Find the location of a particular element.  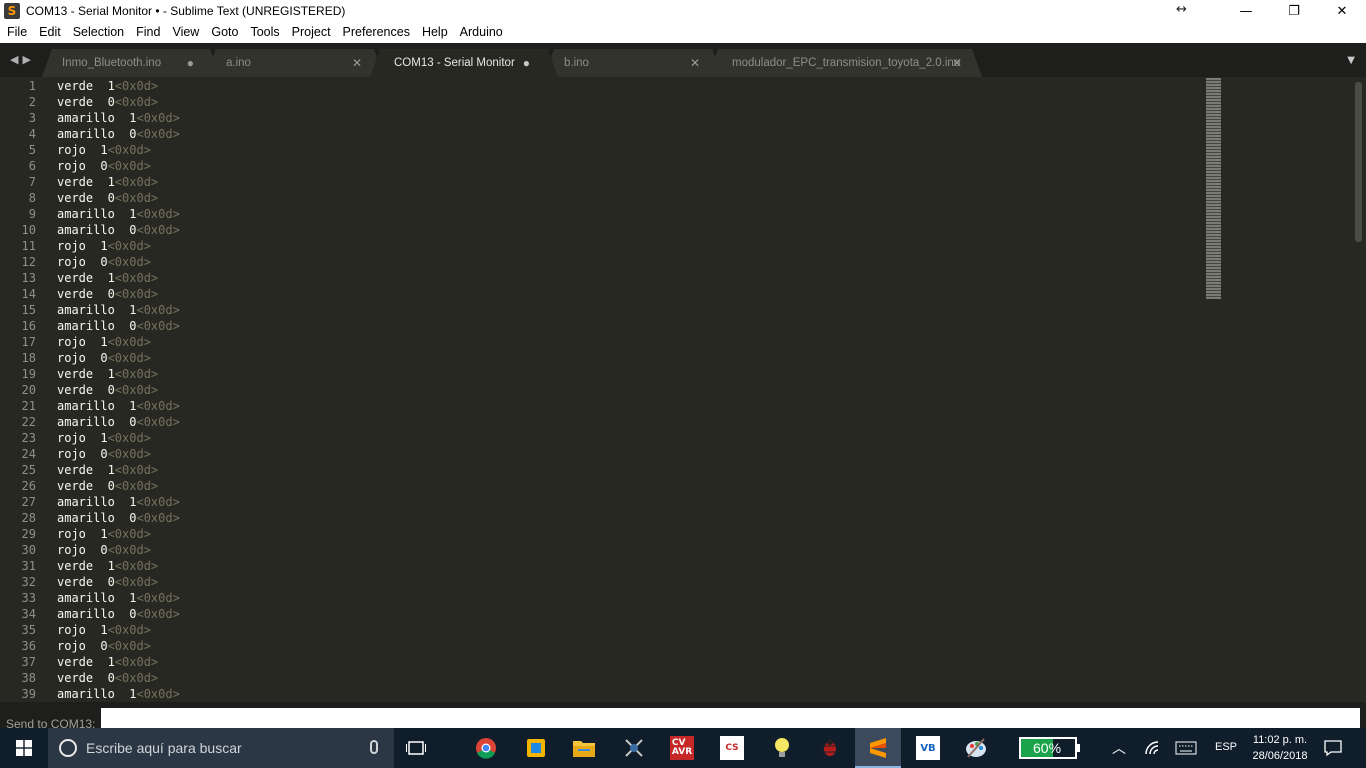

editor-line: 29 rojo 1<0x0d> is located at coordinates (600, 534).